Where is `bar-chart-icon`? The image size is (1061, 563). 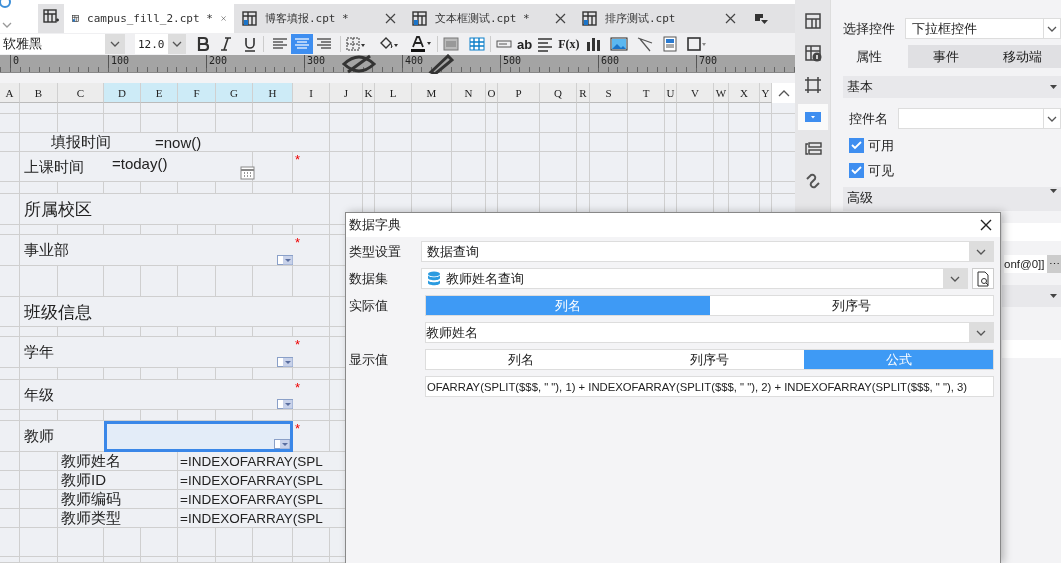 bar-chart-icon is located at coordinates (593, 44).